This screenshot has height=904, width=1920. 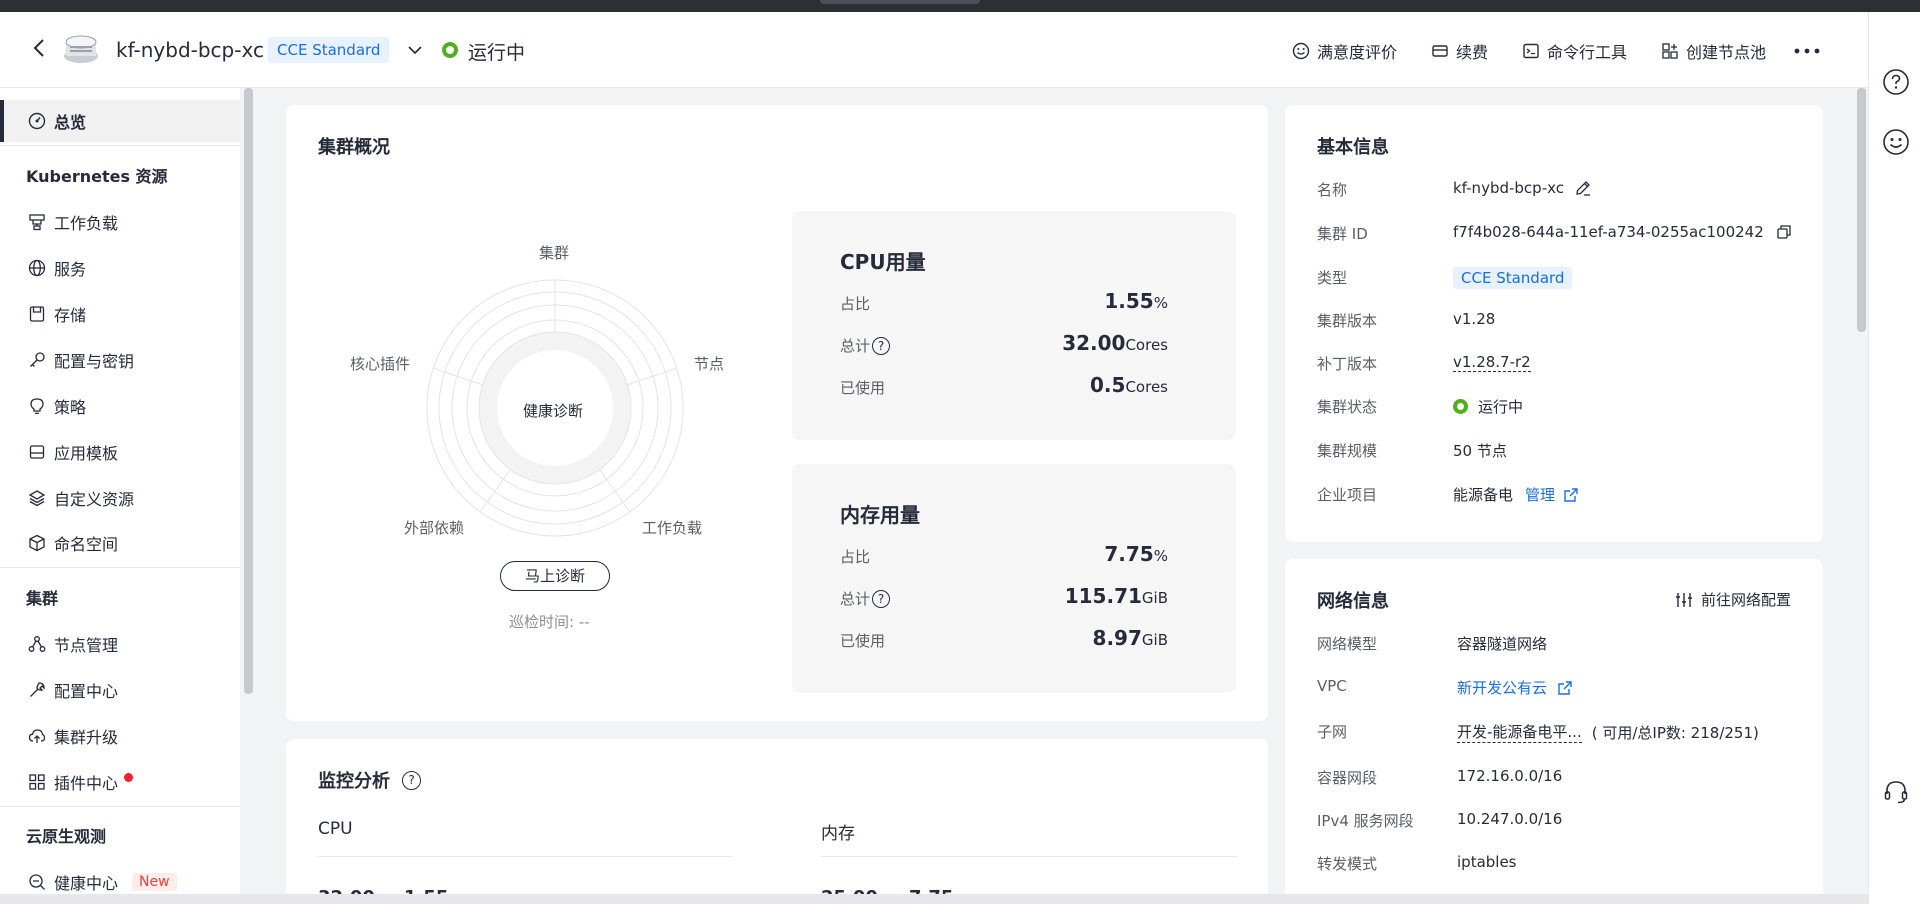 I want to click on sidebar-item-overview: 总览, so click(x=120, y=121).